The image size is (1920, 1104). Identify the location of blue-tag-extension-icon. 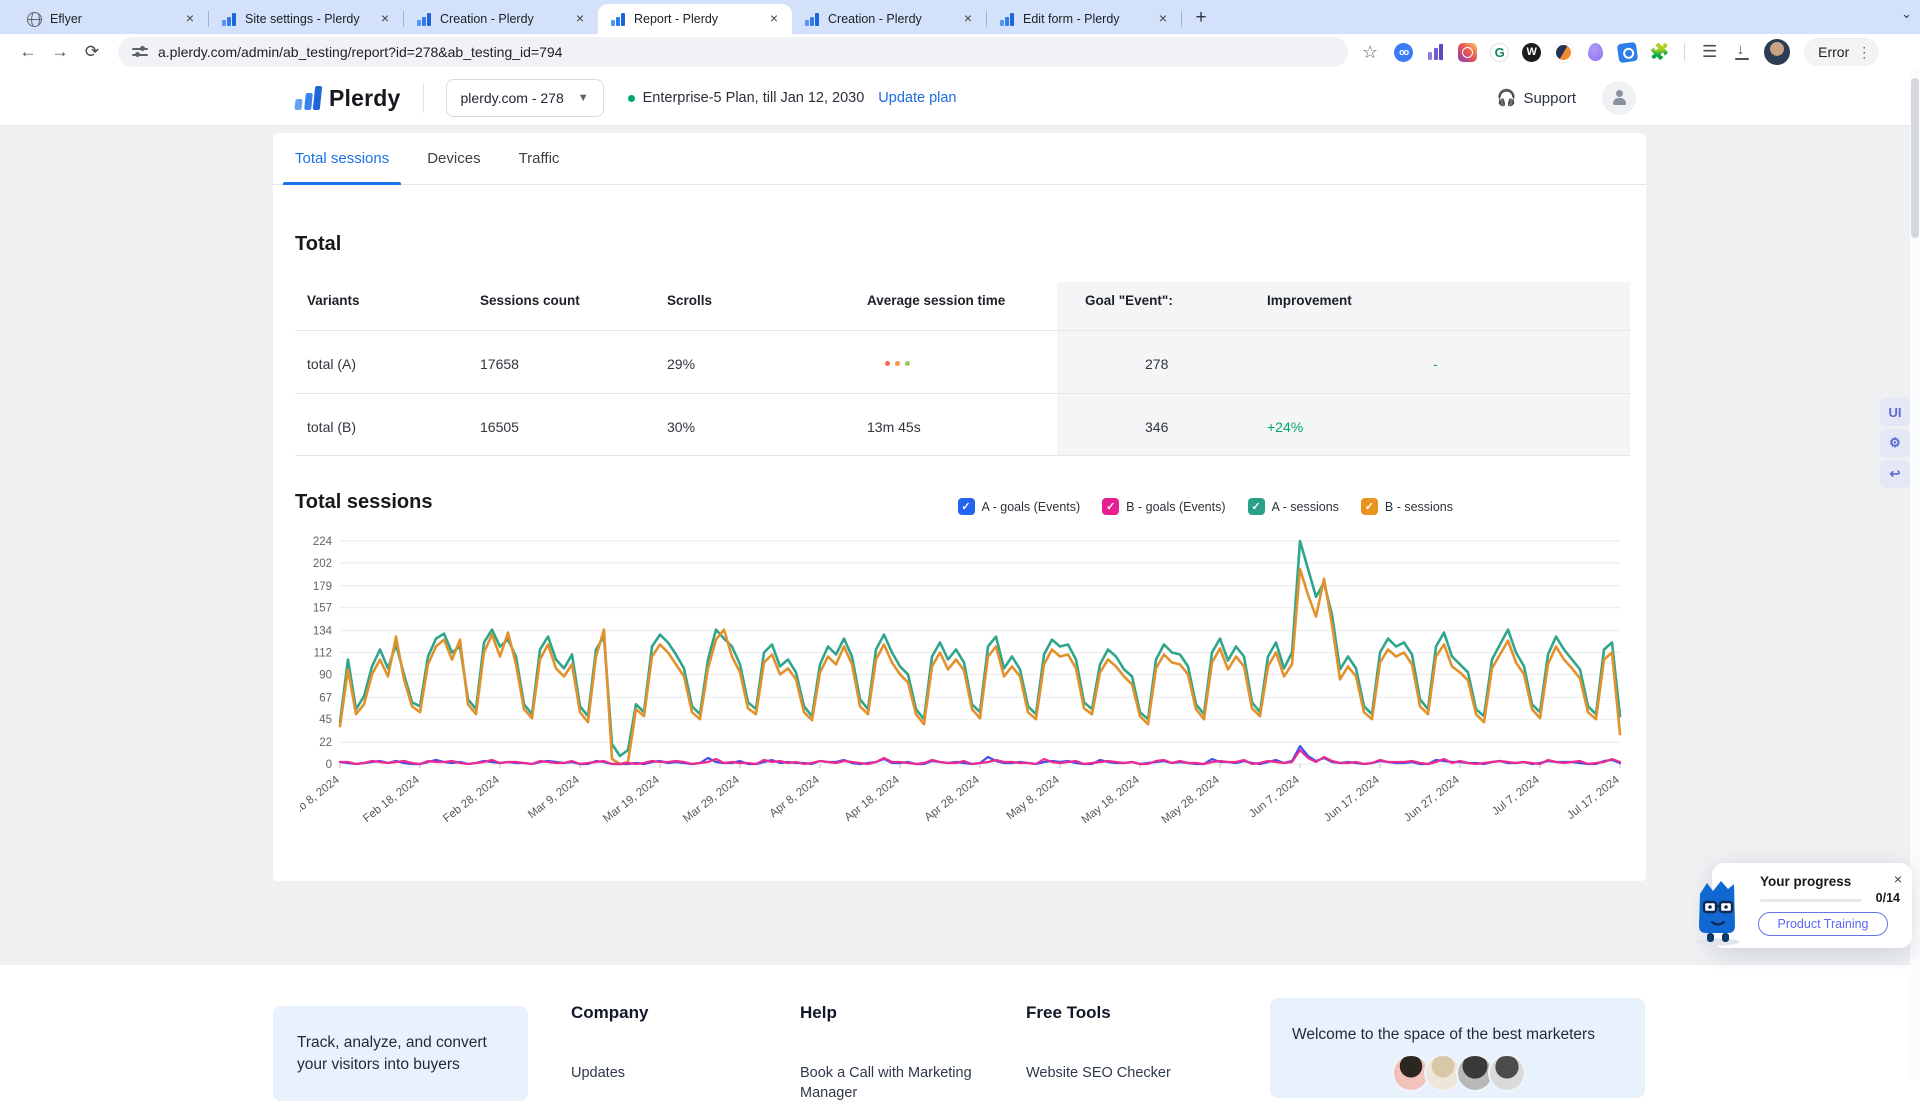
(1627, 52).